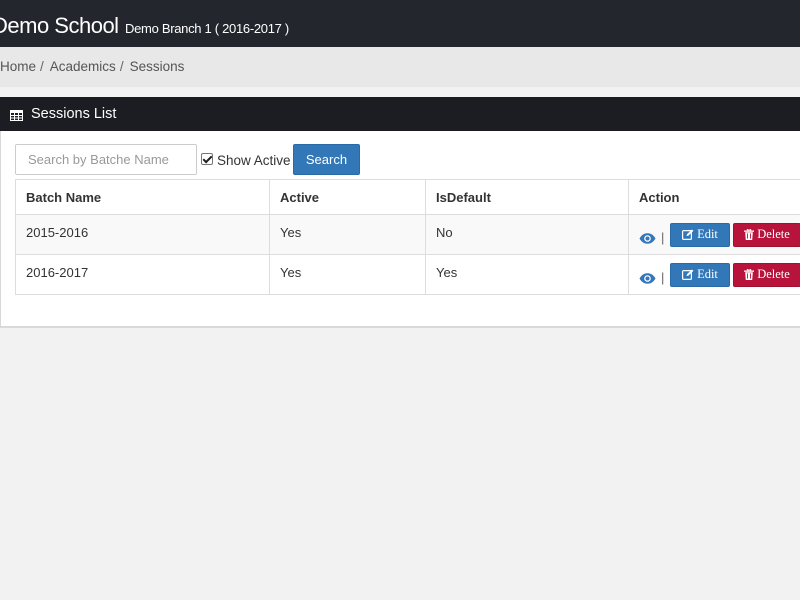  What do you see at coordinates (18, 66) in the screenshot?
I see `breadcrumb-home: Home` at bounding box center [18, 66].